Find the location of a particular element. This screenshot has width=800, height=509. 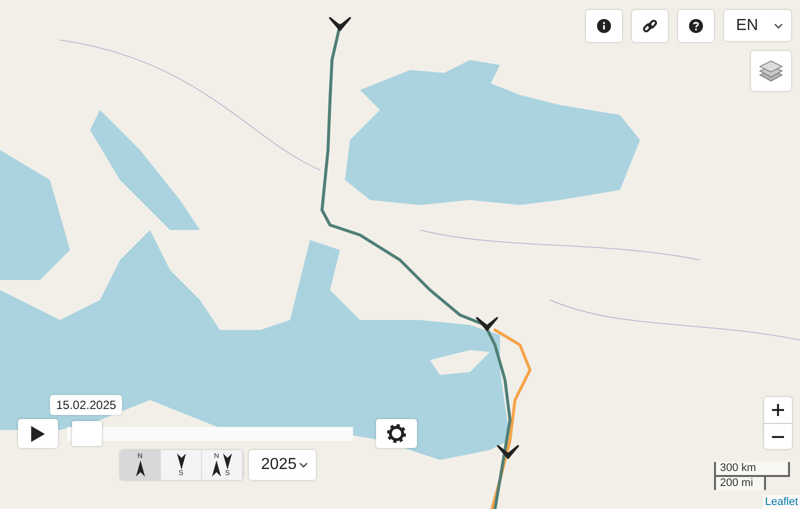

link-button is located at coordinates (650, 26).